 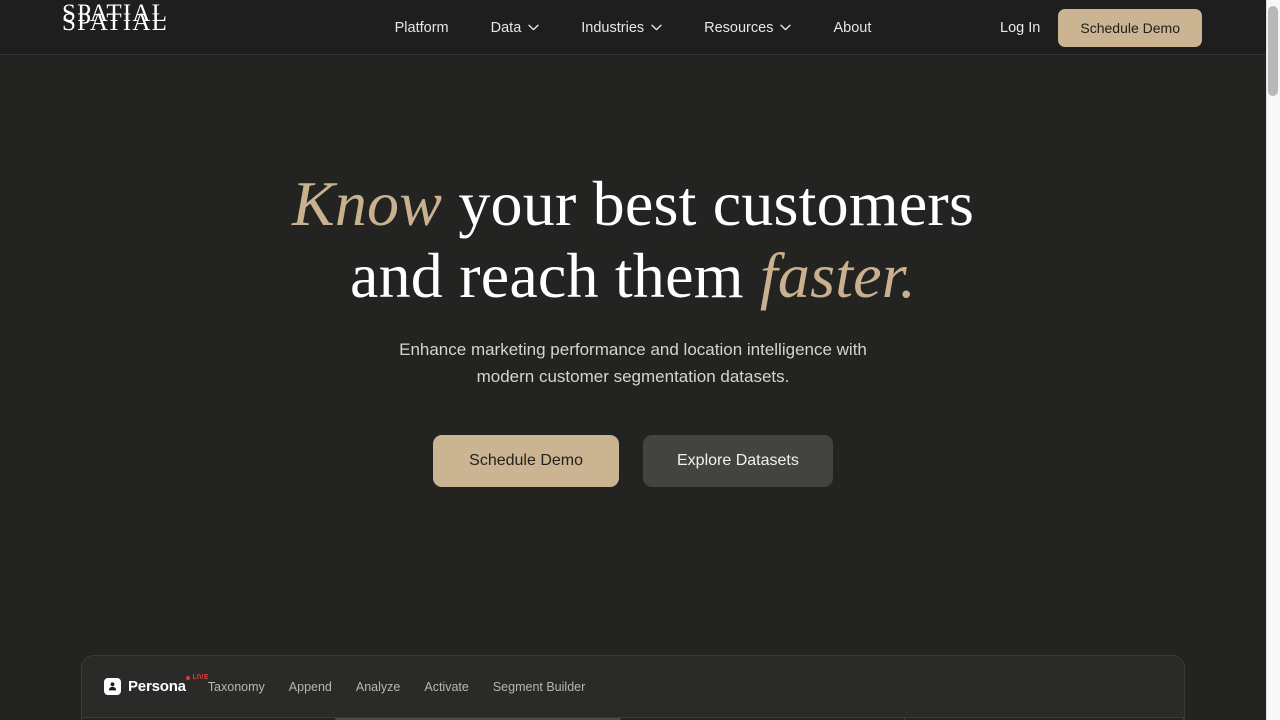 What do you see at coordinates (526, 461) in the screenshot?
I see `schedule-demo-button-hero: Schedule Demo` at bounding box center [526, 461].